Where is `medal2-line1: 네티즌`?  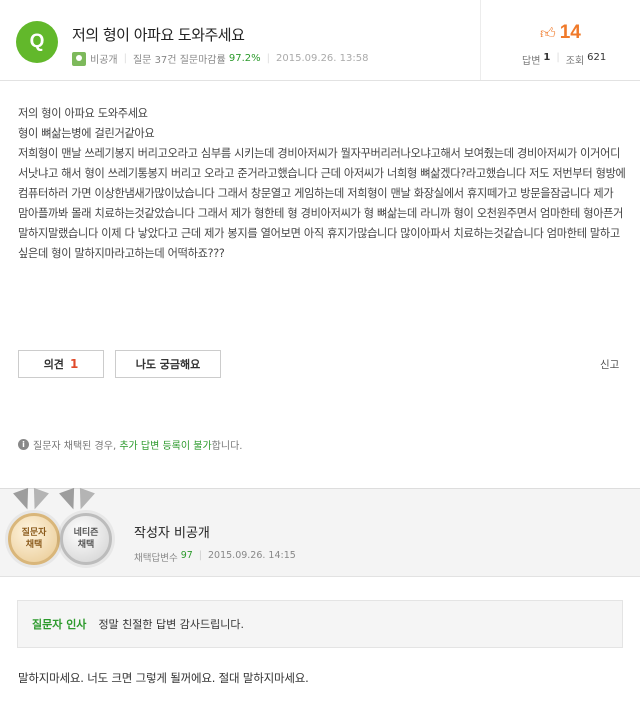 medal2-line1: 네티즌 is located at coordinates (86, 533).